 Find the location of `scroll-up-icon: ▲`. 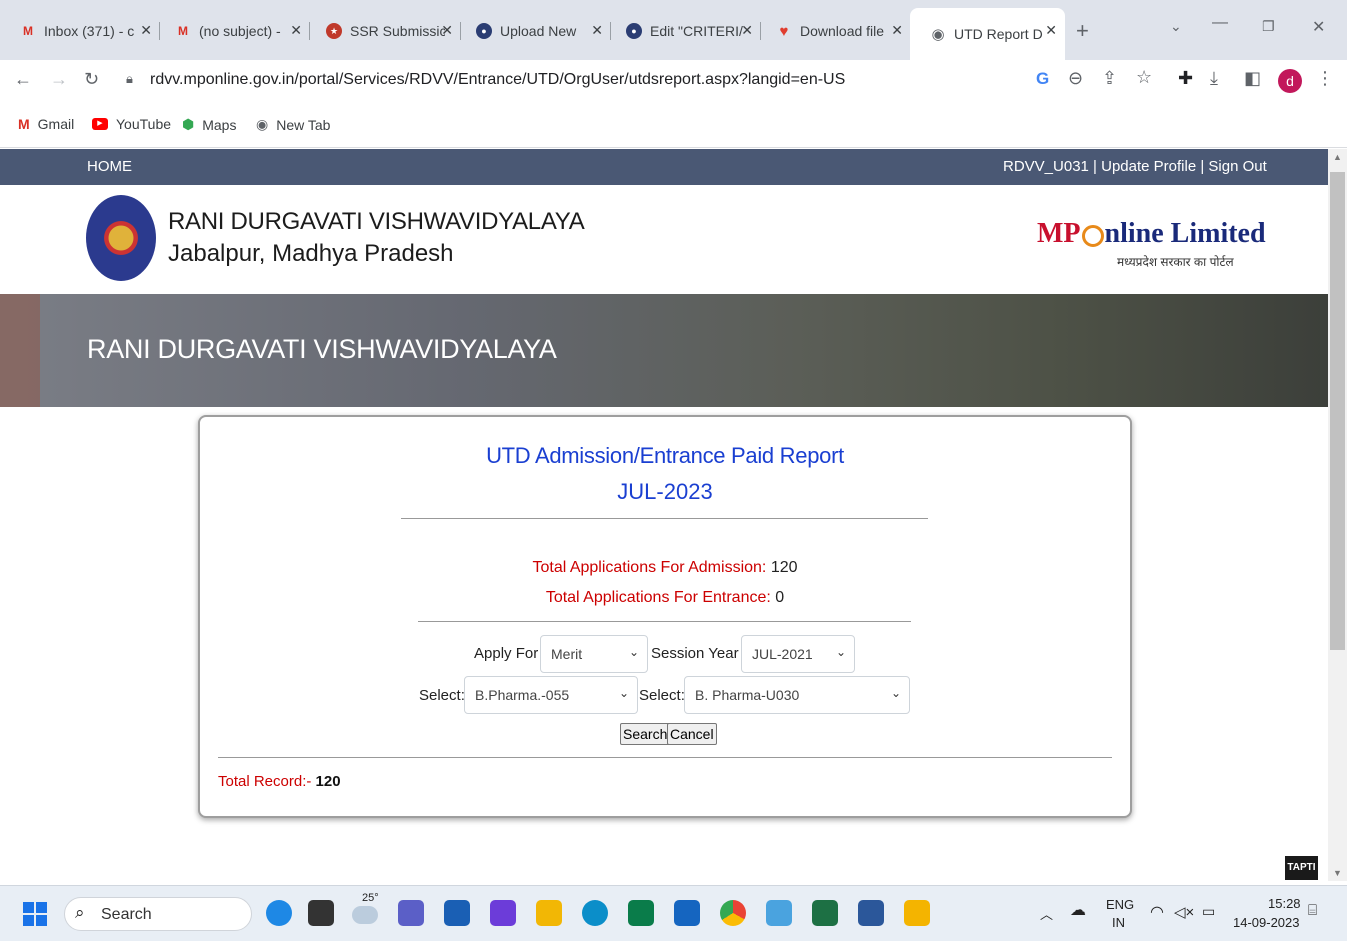

scroll-up-icon: ▲ is located at coordinates (1337, 157).